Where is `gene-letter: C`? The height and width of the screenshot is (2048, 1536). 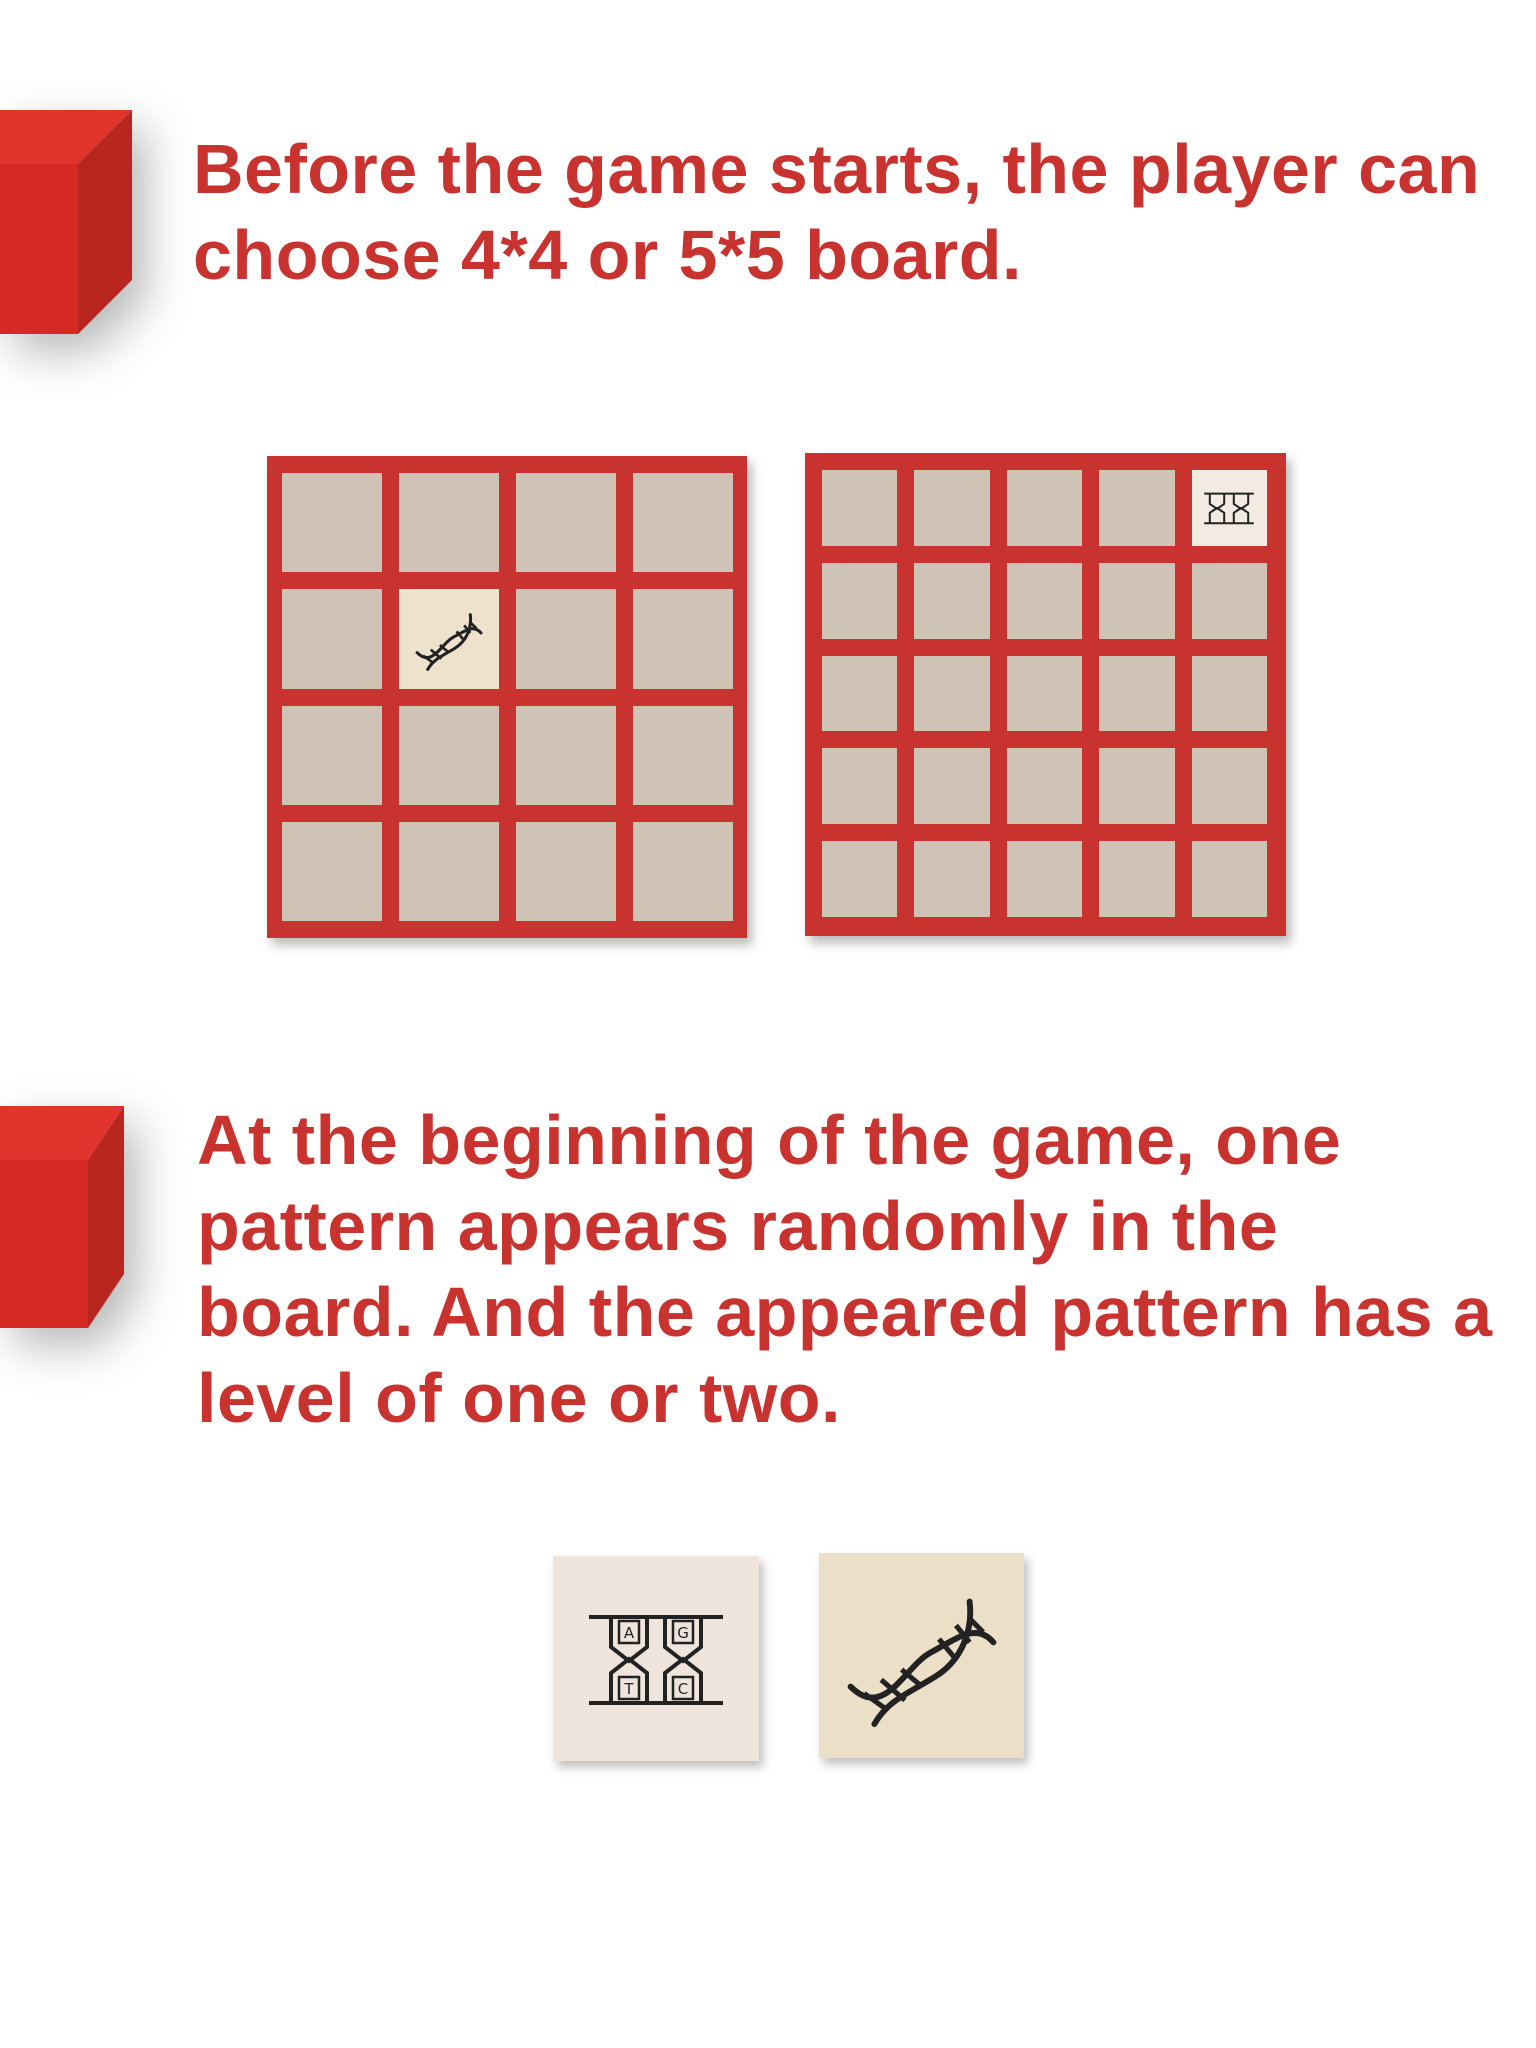 gene-letter: C is located at coordinates (683, 1689).